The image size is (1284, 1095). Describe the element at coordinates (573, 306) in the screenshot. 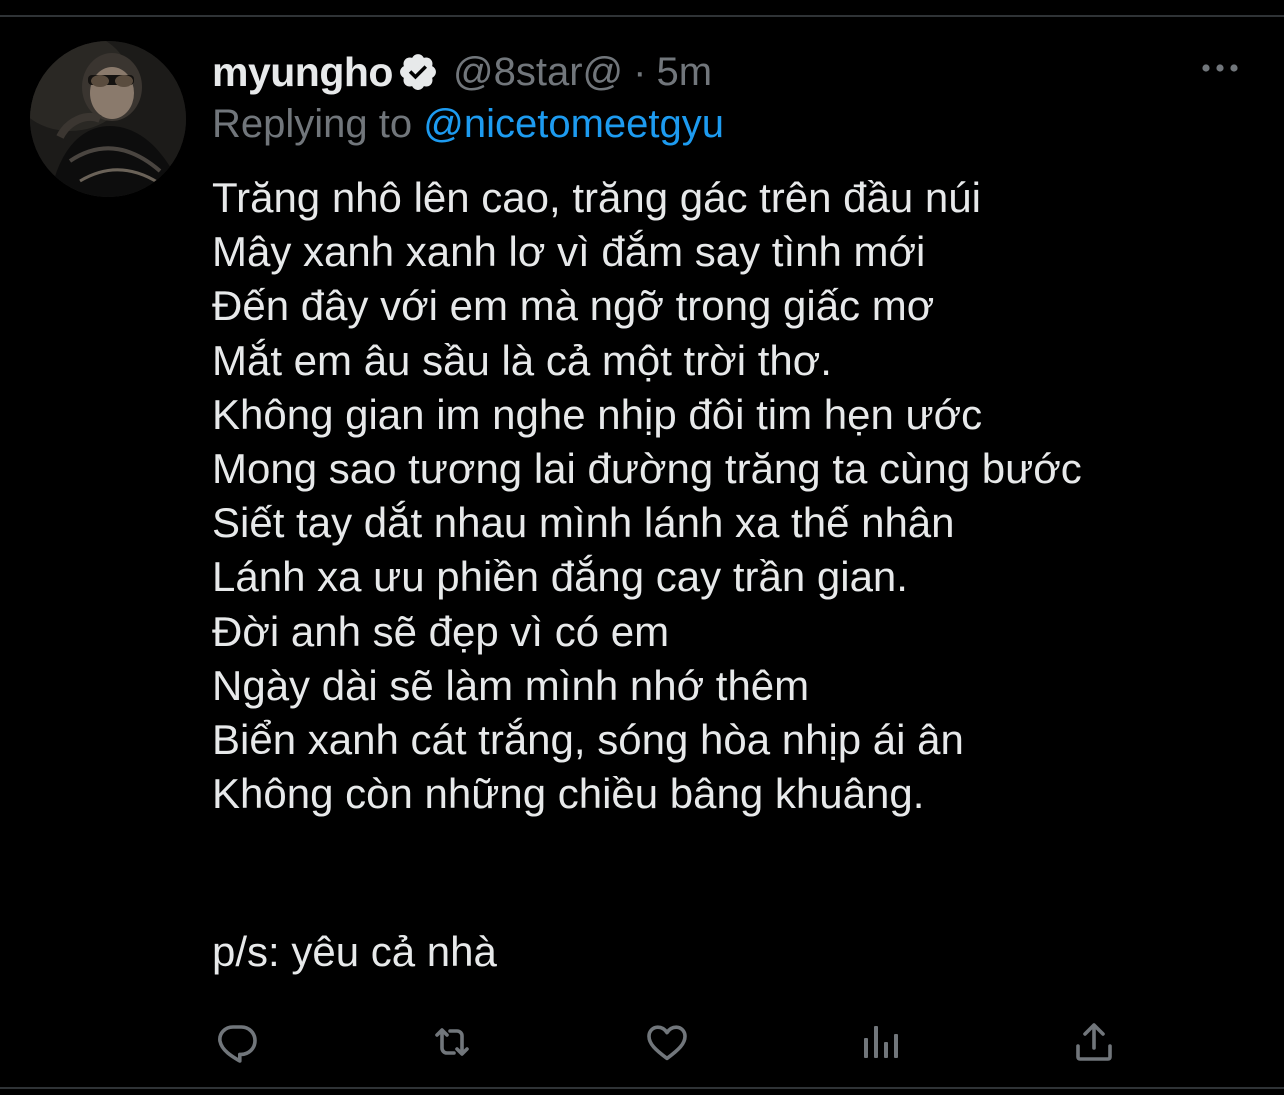

I see `tweet-text-line: Đến đây với em mà ngỡ trong giấc mơ` at that location.